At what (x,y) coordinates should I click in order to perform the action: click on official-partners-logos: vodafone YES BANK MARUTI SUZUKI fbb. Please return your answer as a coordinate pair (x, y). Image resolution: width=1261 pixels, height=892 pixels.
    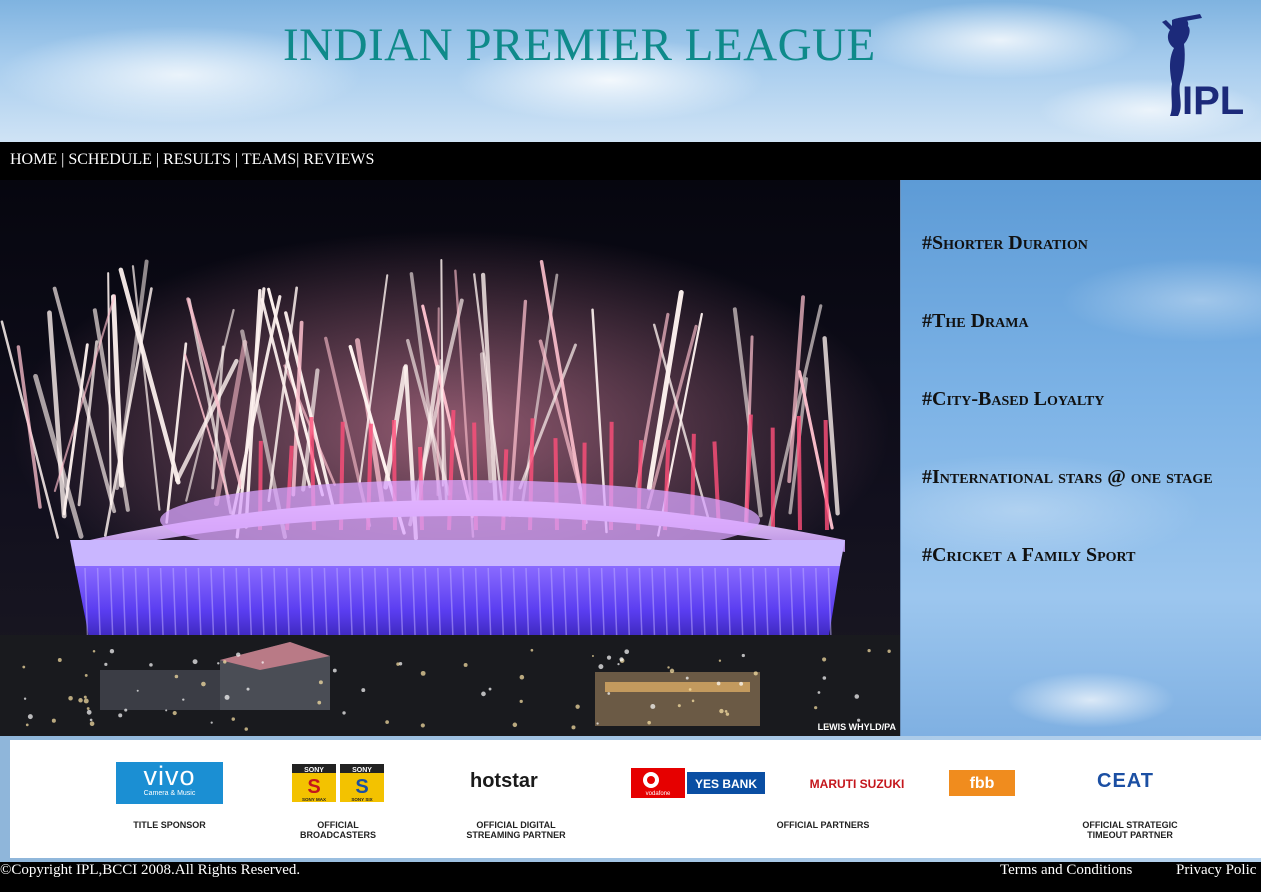
    Looking at the image, I should click on (823, 783).